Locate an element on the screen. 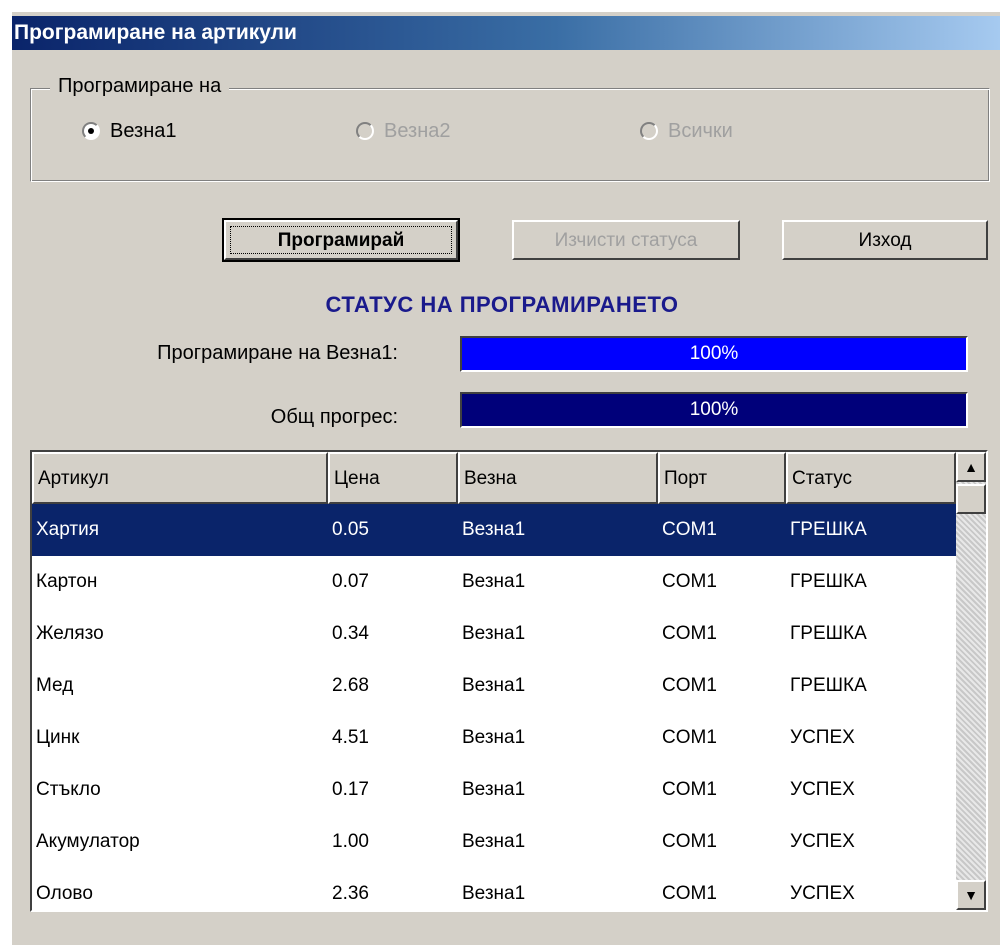 The image size is (1004, 945). table-row: Мед 2.68 Везна1 COM1 ГРЕШКА is located at coordinates (494, 686).